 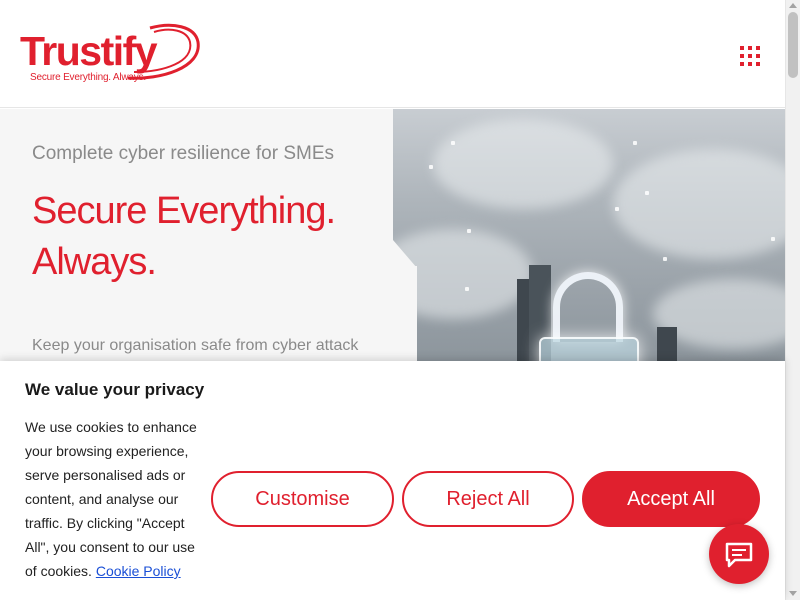 What do you see at coordinates (793, 5) in the screenshot?
I see `scroll-up-arrow-icon` at bounding box center [793, 5].